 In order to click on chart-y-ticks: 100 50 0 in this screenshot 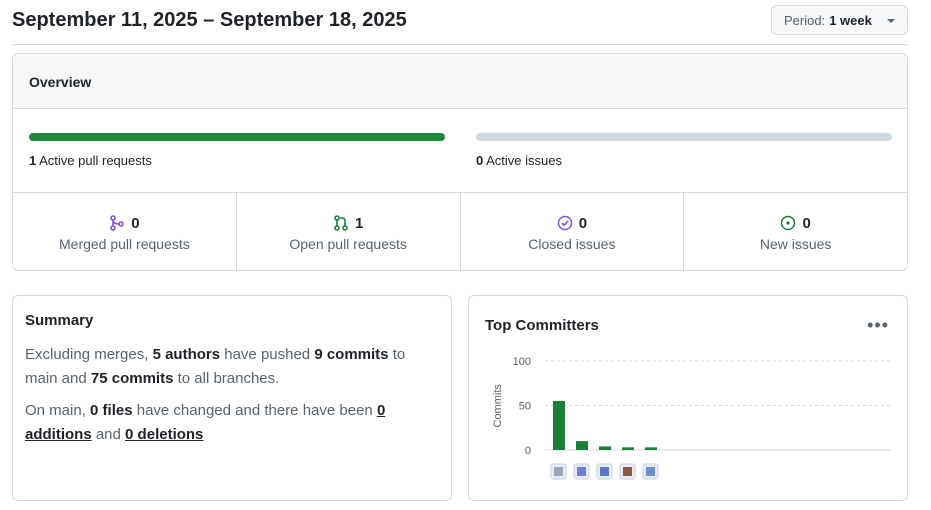, I will do `click(522, 406)`.